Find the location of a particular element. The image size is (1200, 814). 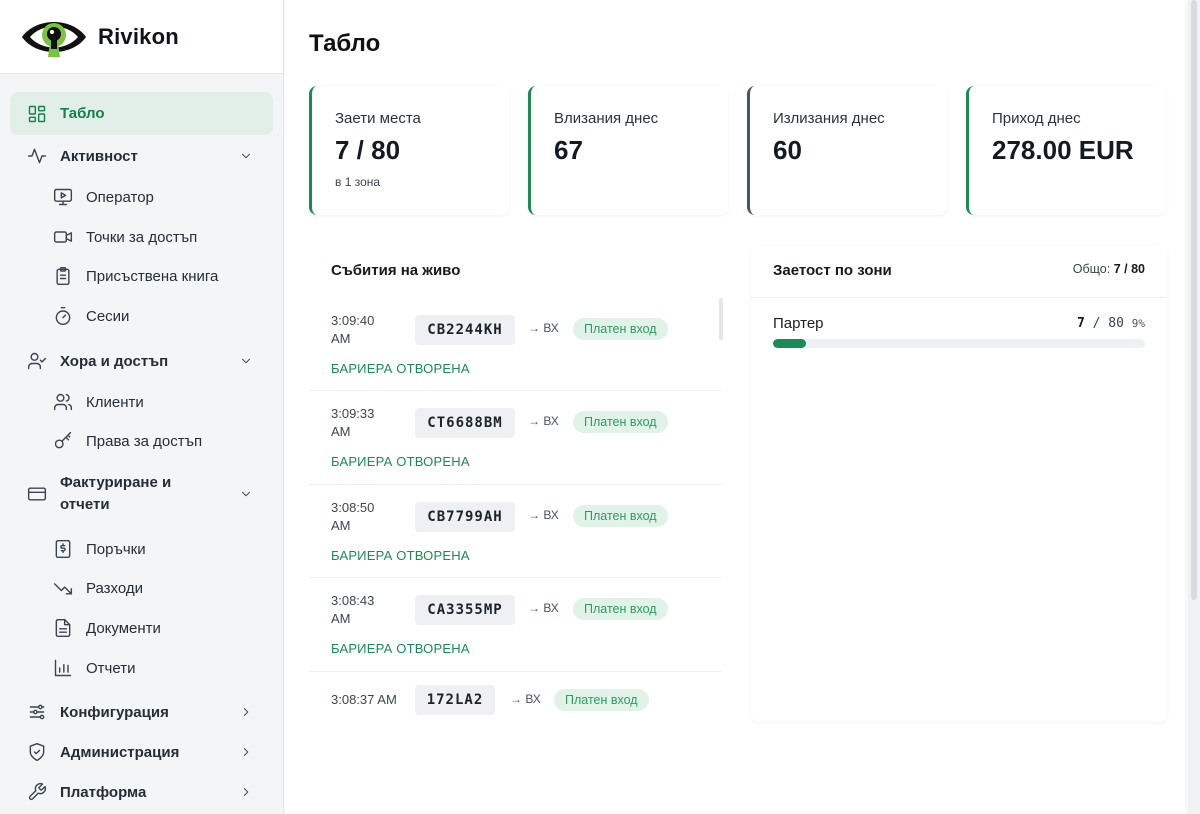

sidebar-item-documents: Документи is located at coordinates (141, 628).